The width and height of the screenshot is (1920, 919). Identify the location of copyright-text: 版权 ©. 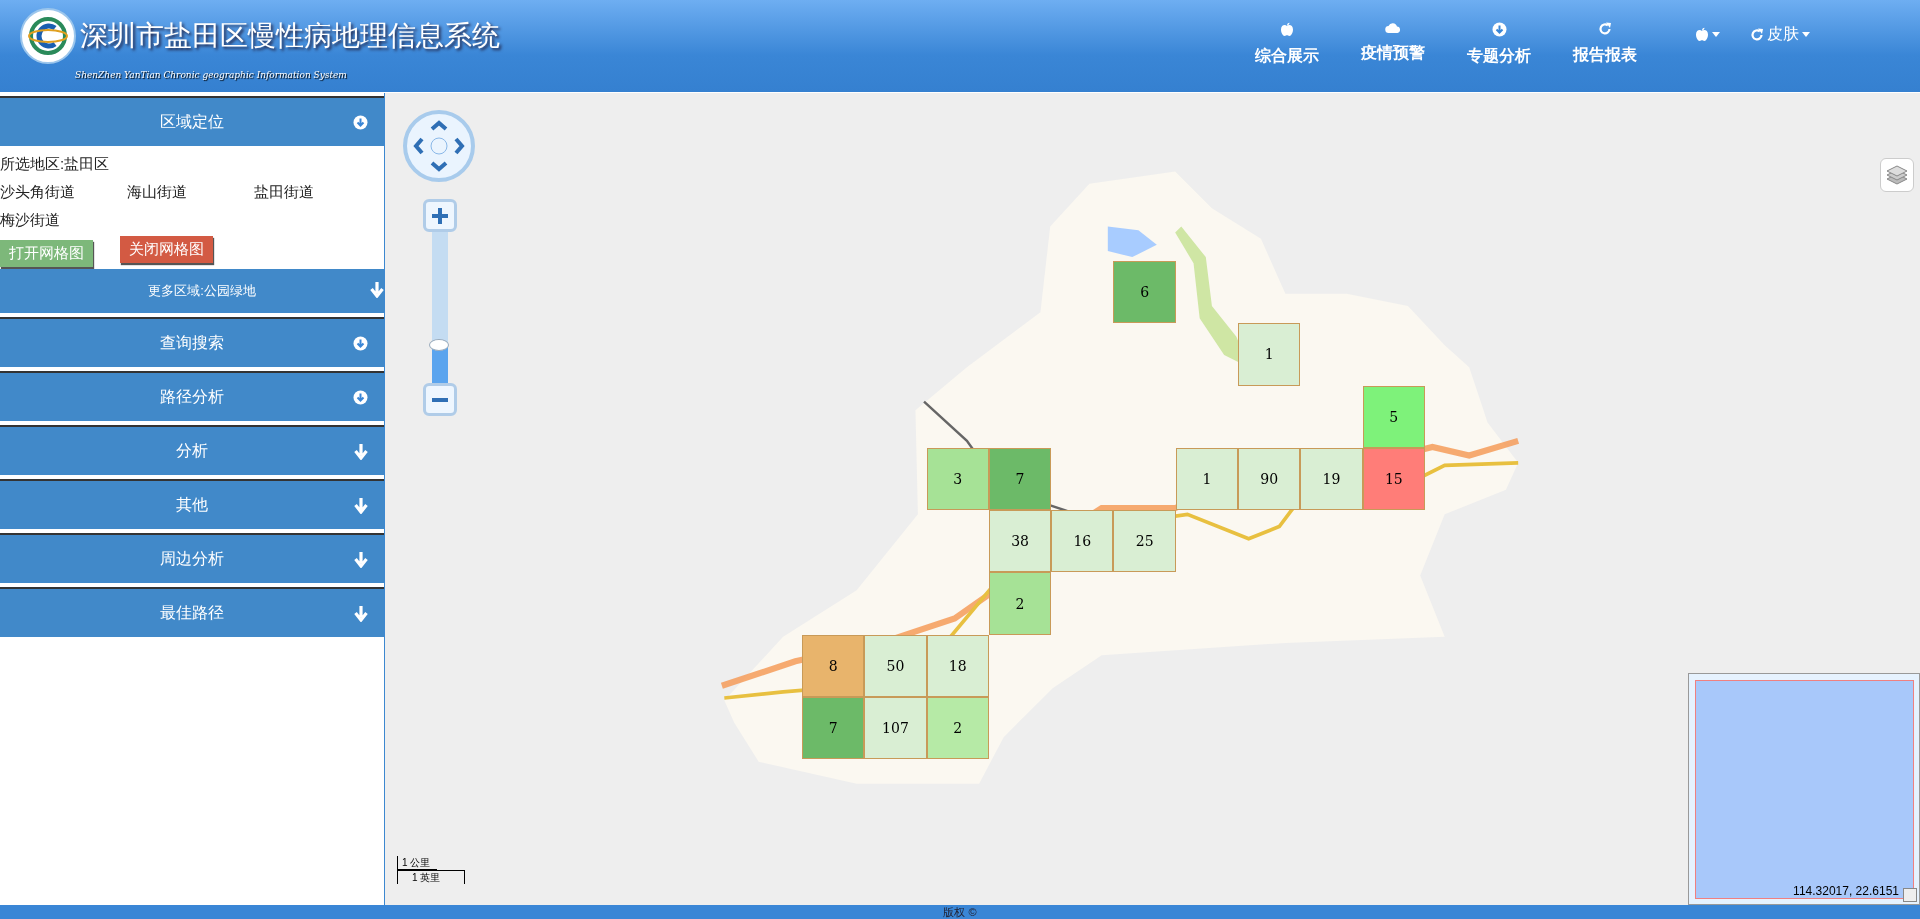
(960, 911).